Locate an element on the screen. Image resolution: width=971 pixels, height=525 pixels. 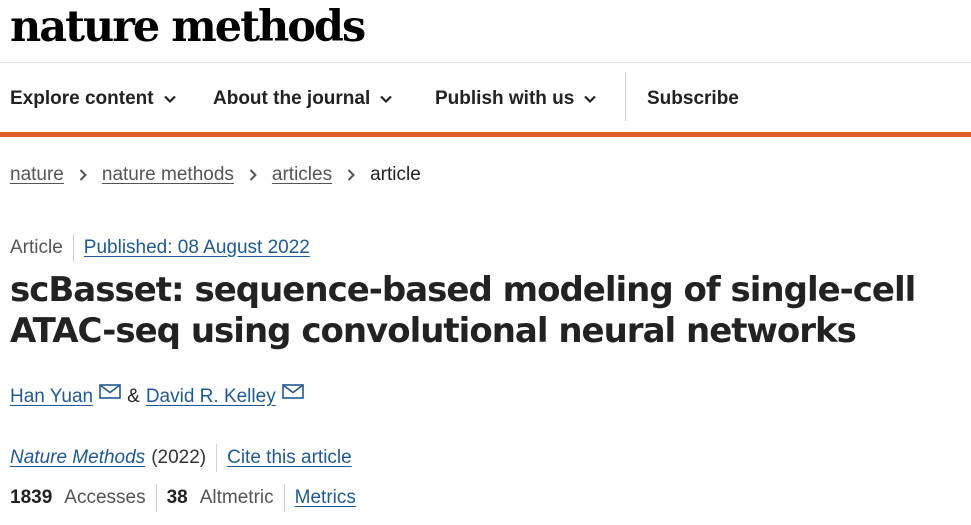
breadcrumb-current: article is located at coordinates (395, 174).